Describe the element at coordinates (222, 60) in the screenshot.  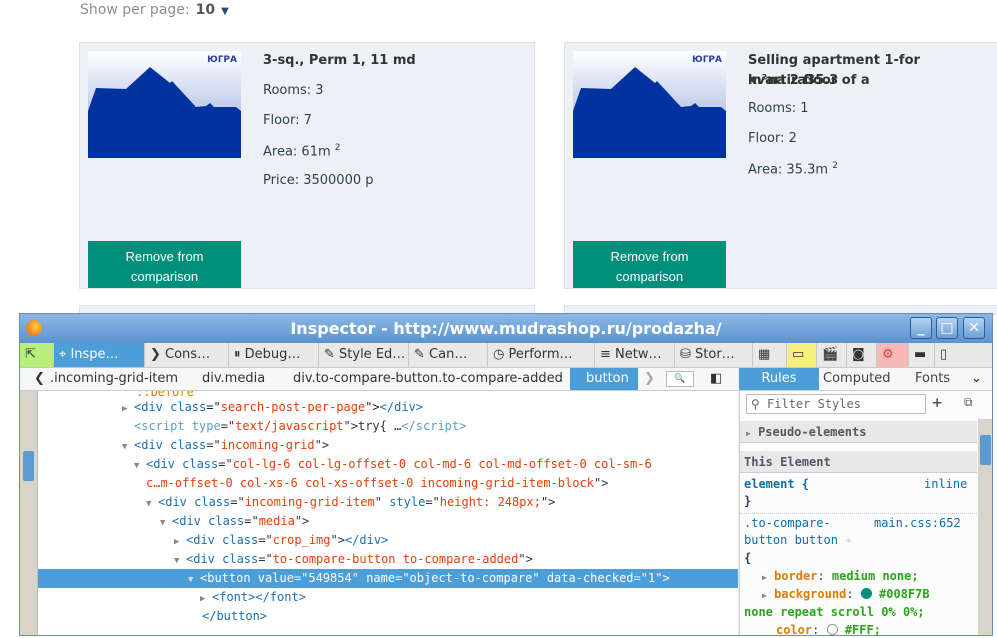
I see `logo: ЮГРА` at that location.